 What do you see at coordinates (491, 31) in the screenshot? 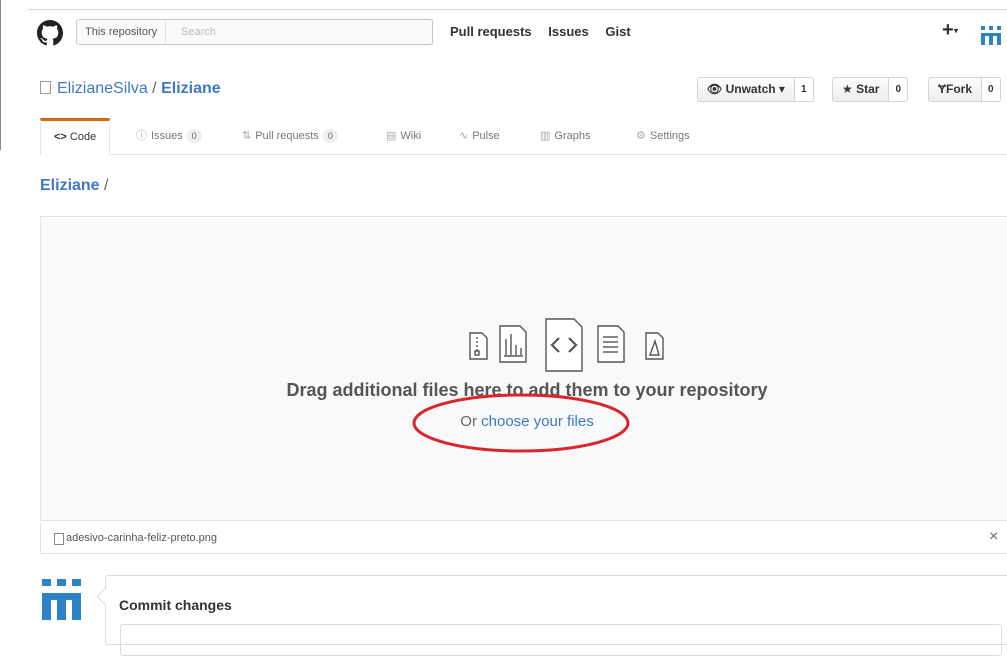
I see `nav-pull-requests: Pull requests` at bounding box center [491, 31].